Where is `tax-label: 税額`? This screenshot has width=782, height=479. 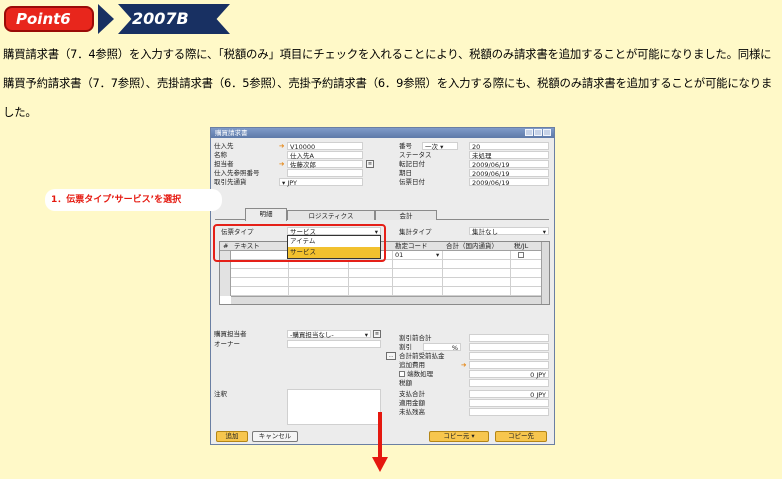
tax-label: 税額 is located at coordinates (405, 383).